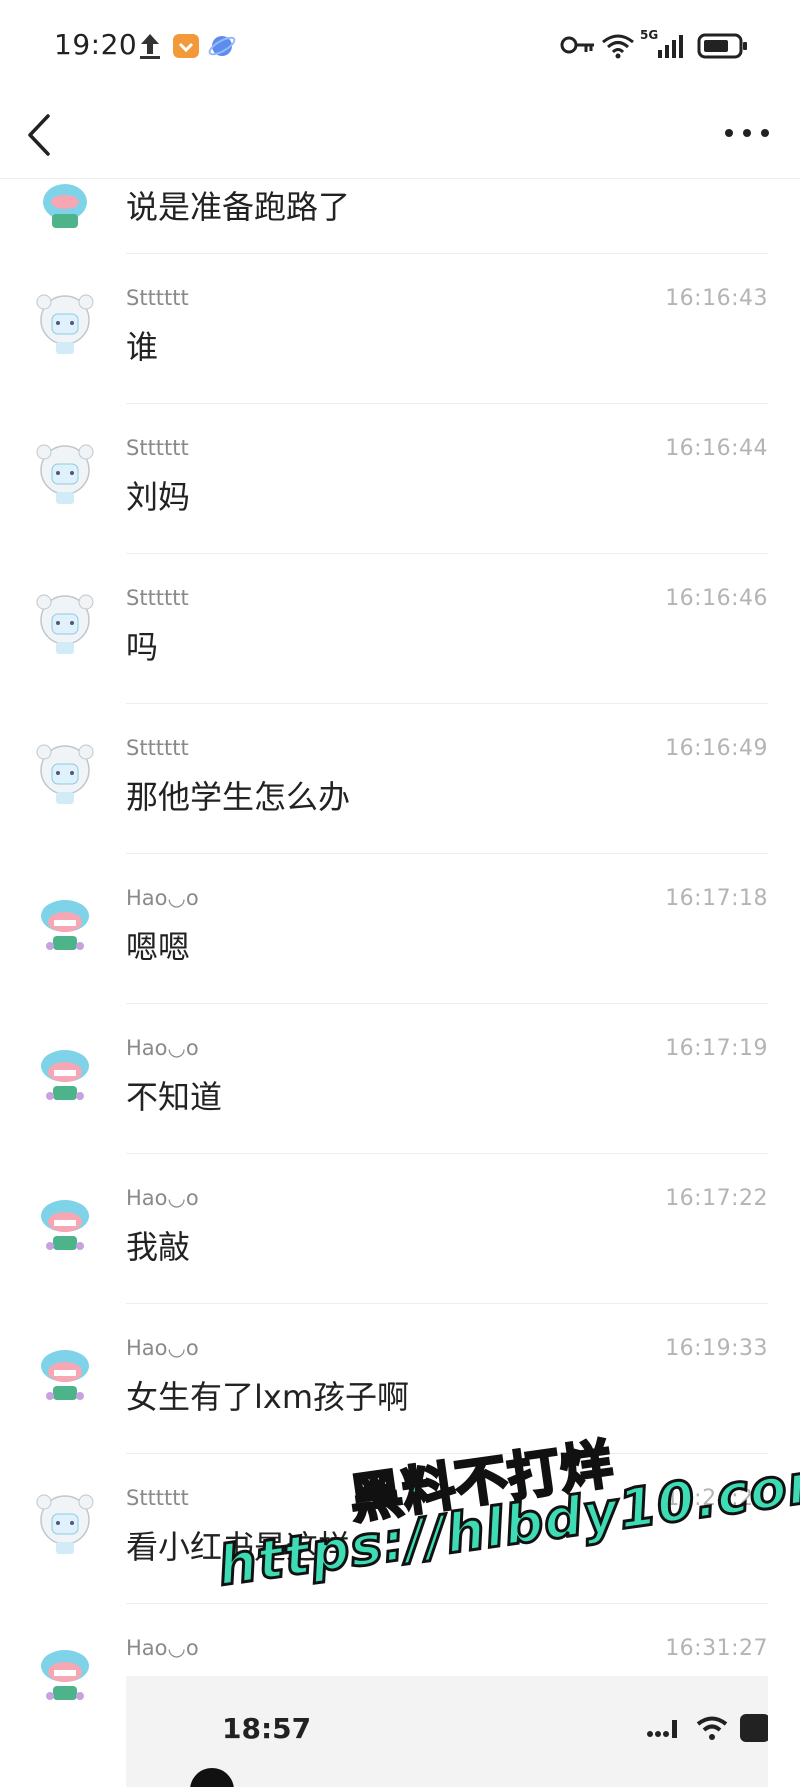  What do you see at coordinates (447, 1731) in the screenshot?
I see `image-message-preview: 18:57` at bounding box center [447, 1731].